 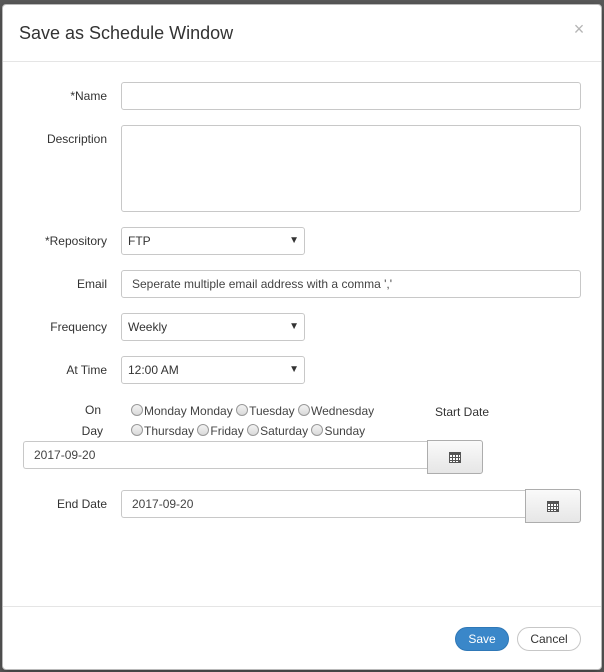 What do you see at coordinates (284, 431) in the screenshot?
I see `radio-saturday-label: Saturday` at bounding box center [284, 431].